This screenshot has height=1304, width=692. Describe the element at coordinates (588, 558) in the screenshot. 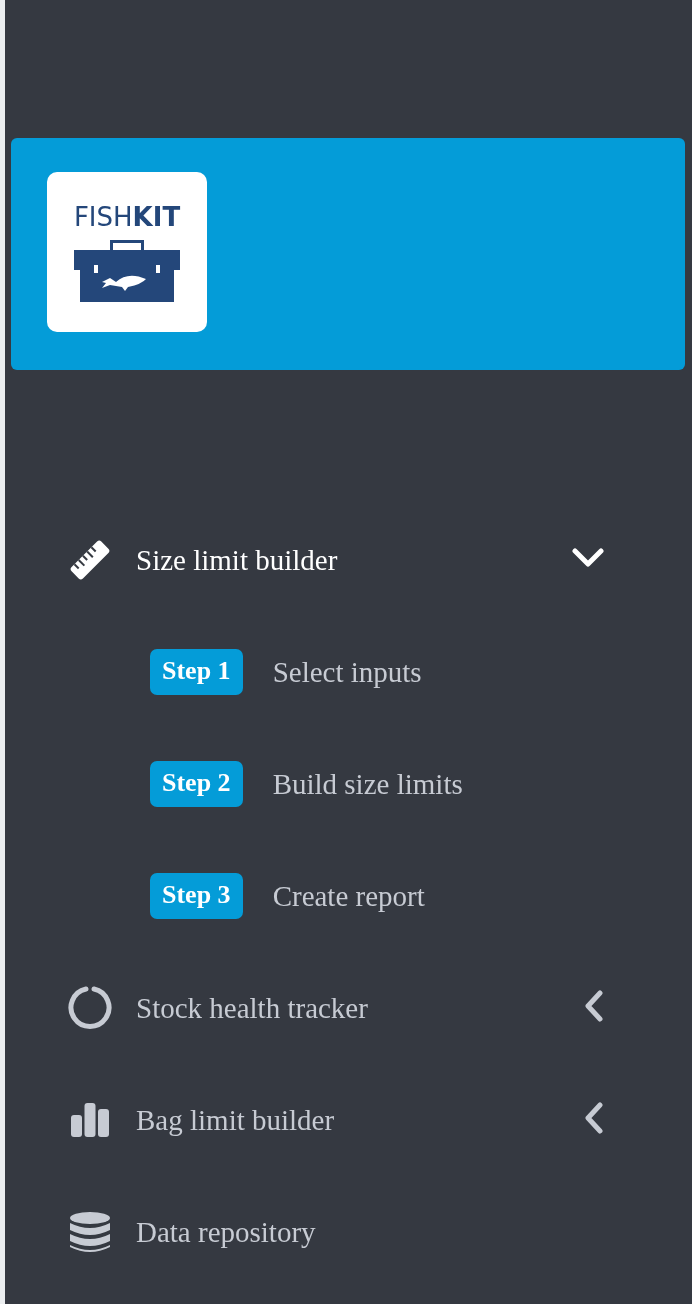

I see `chevron-down-icon` at that location.